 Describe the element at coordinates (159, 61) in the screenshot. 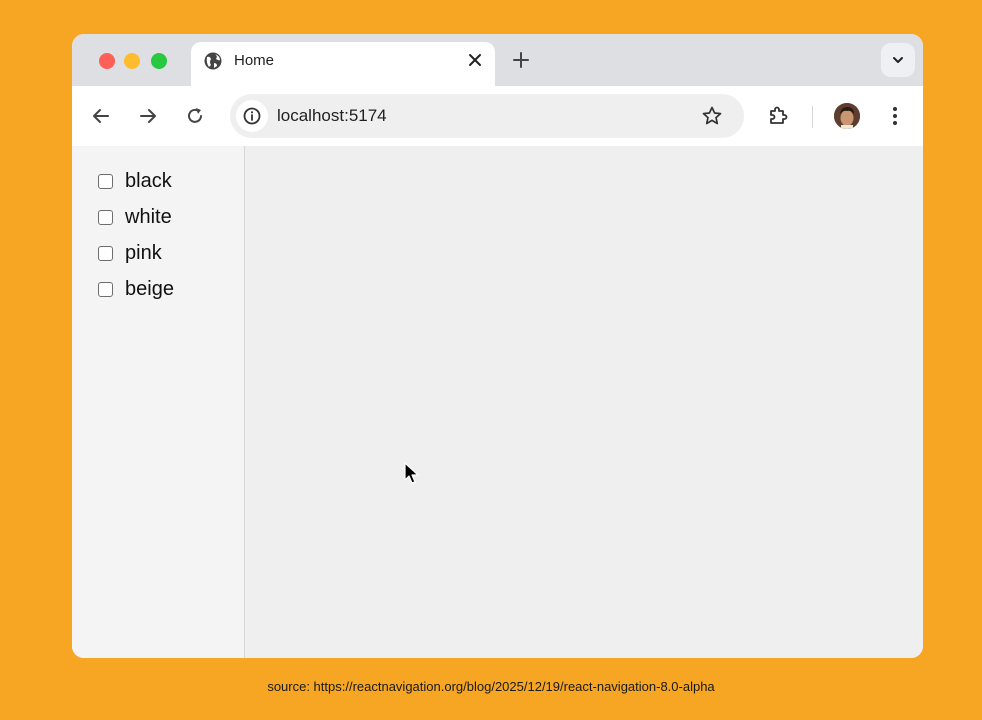

I see `zoom-window-button` at that location.